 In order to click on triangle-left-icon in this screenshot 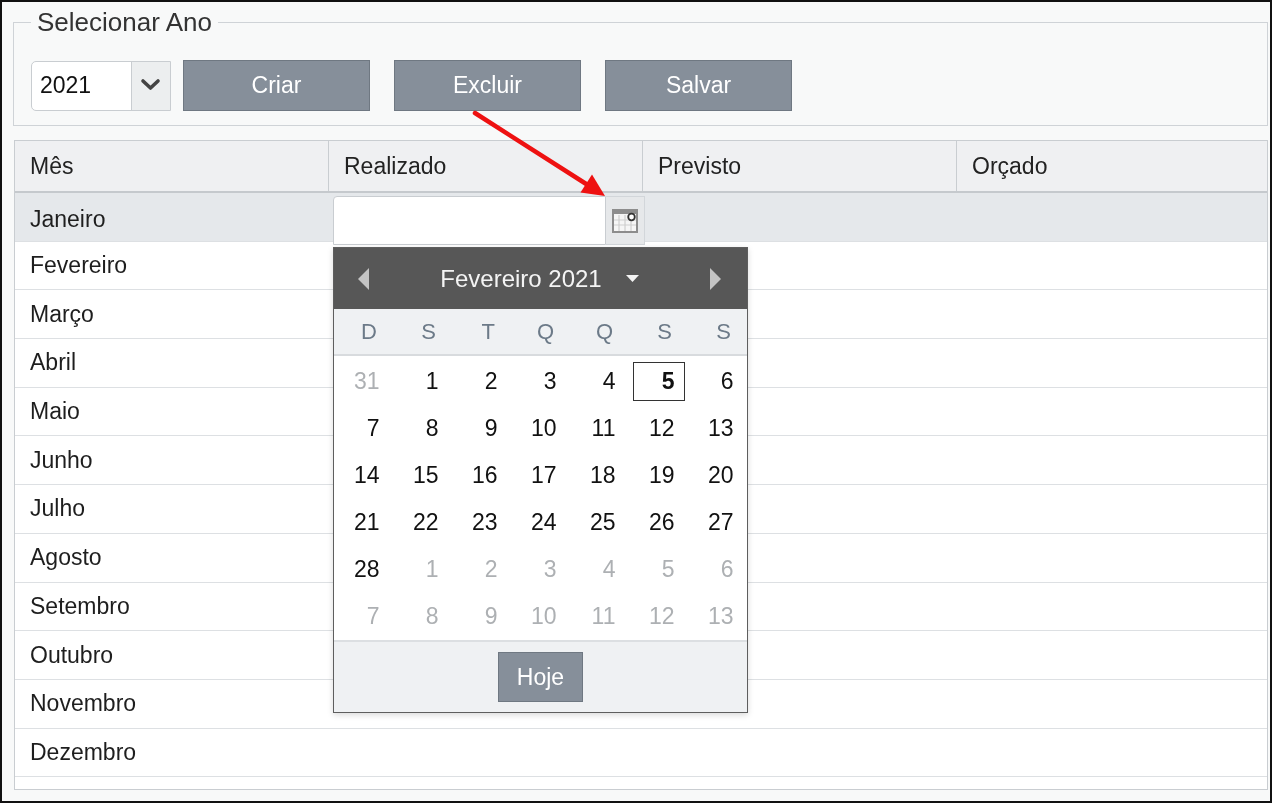, I will do `click(363, 278)`.